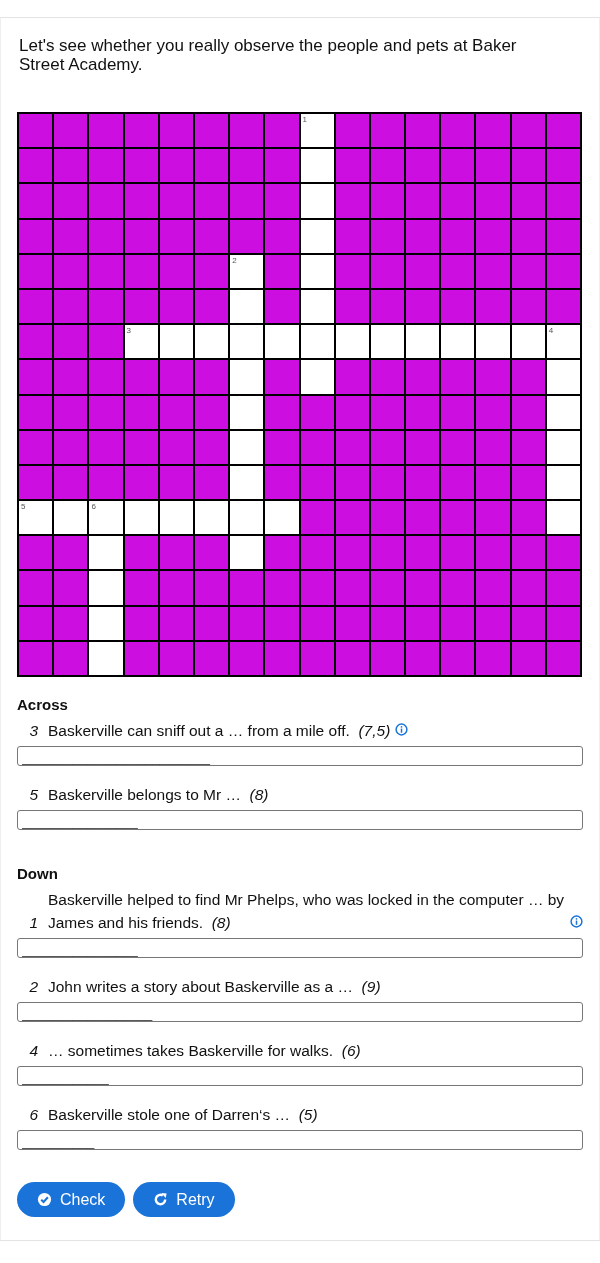 Image resolution: width=600 pixels, height=1263 pixels. Describe the element at coordinates (214, 987) in the screenshot. I see `clue-text: John writes a story about Baskerville as a … (9)` at that location.